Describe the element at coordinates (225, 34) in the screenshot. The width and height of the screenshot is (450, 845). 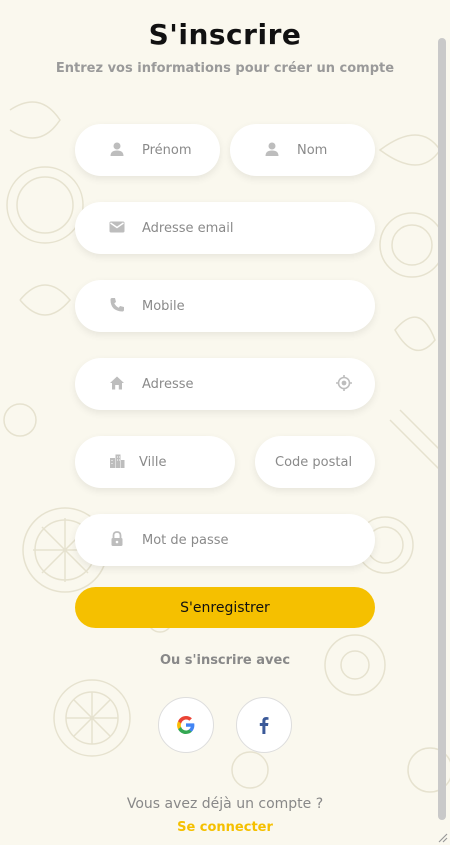
I see `page-title: S'inscrire` at that location.